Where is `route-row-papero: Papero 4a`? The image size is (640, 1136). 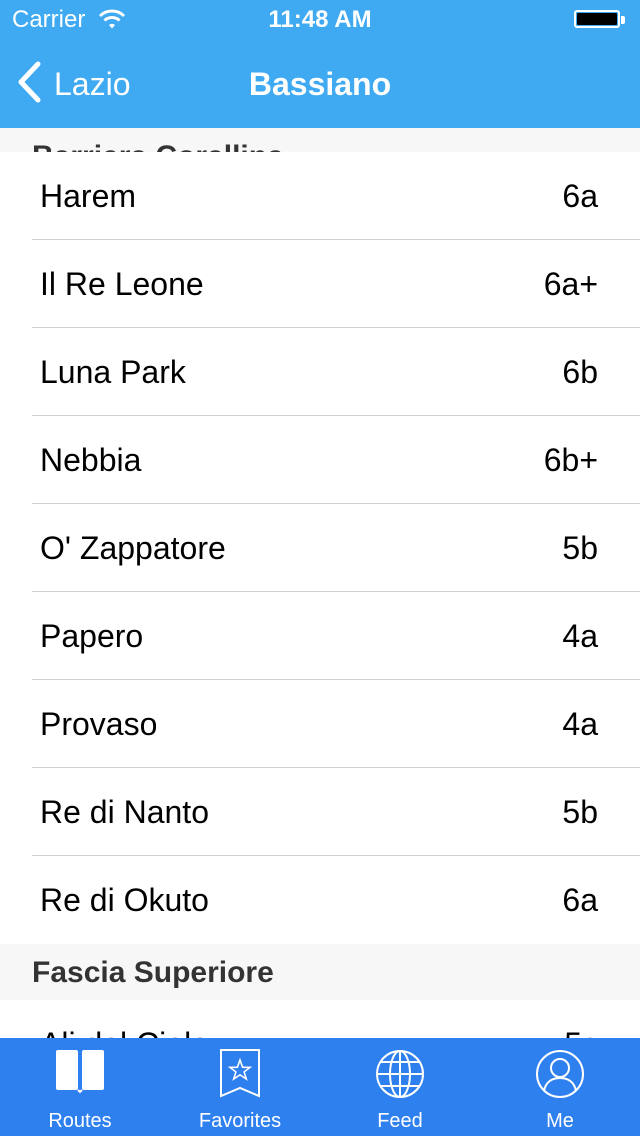 route-row-papero: Papero 4a is located at coordinates (320, 636).